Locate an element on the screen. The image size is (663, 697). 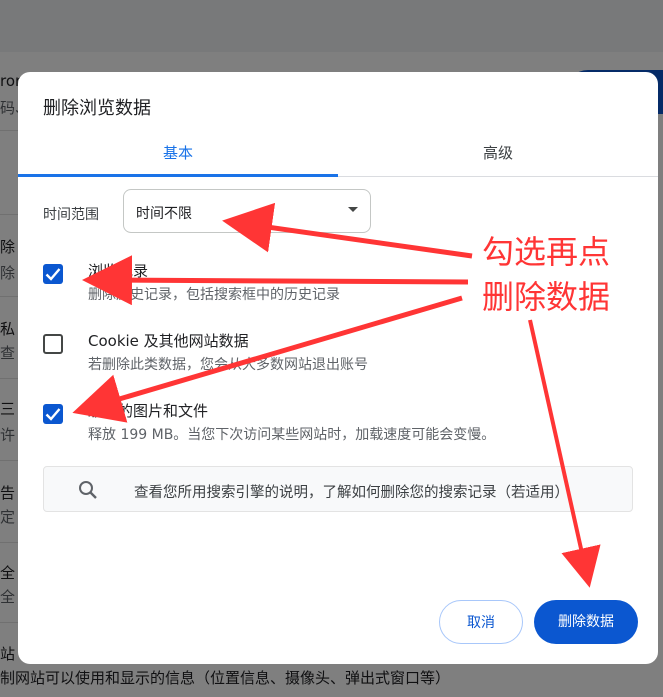
annotation-text-line2: 删除数据 is located at coordinates (546, 297).